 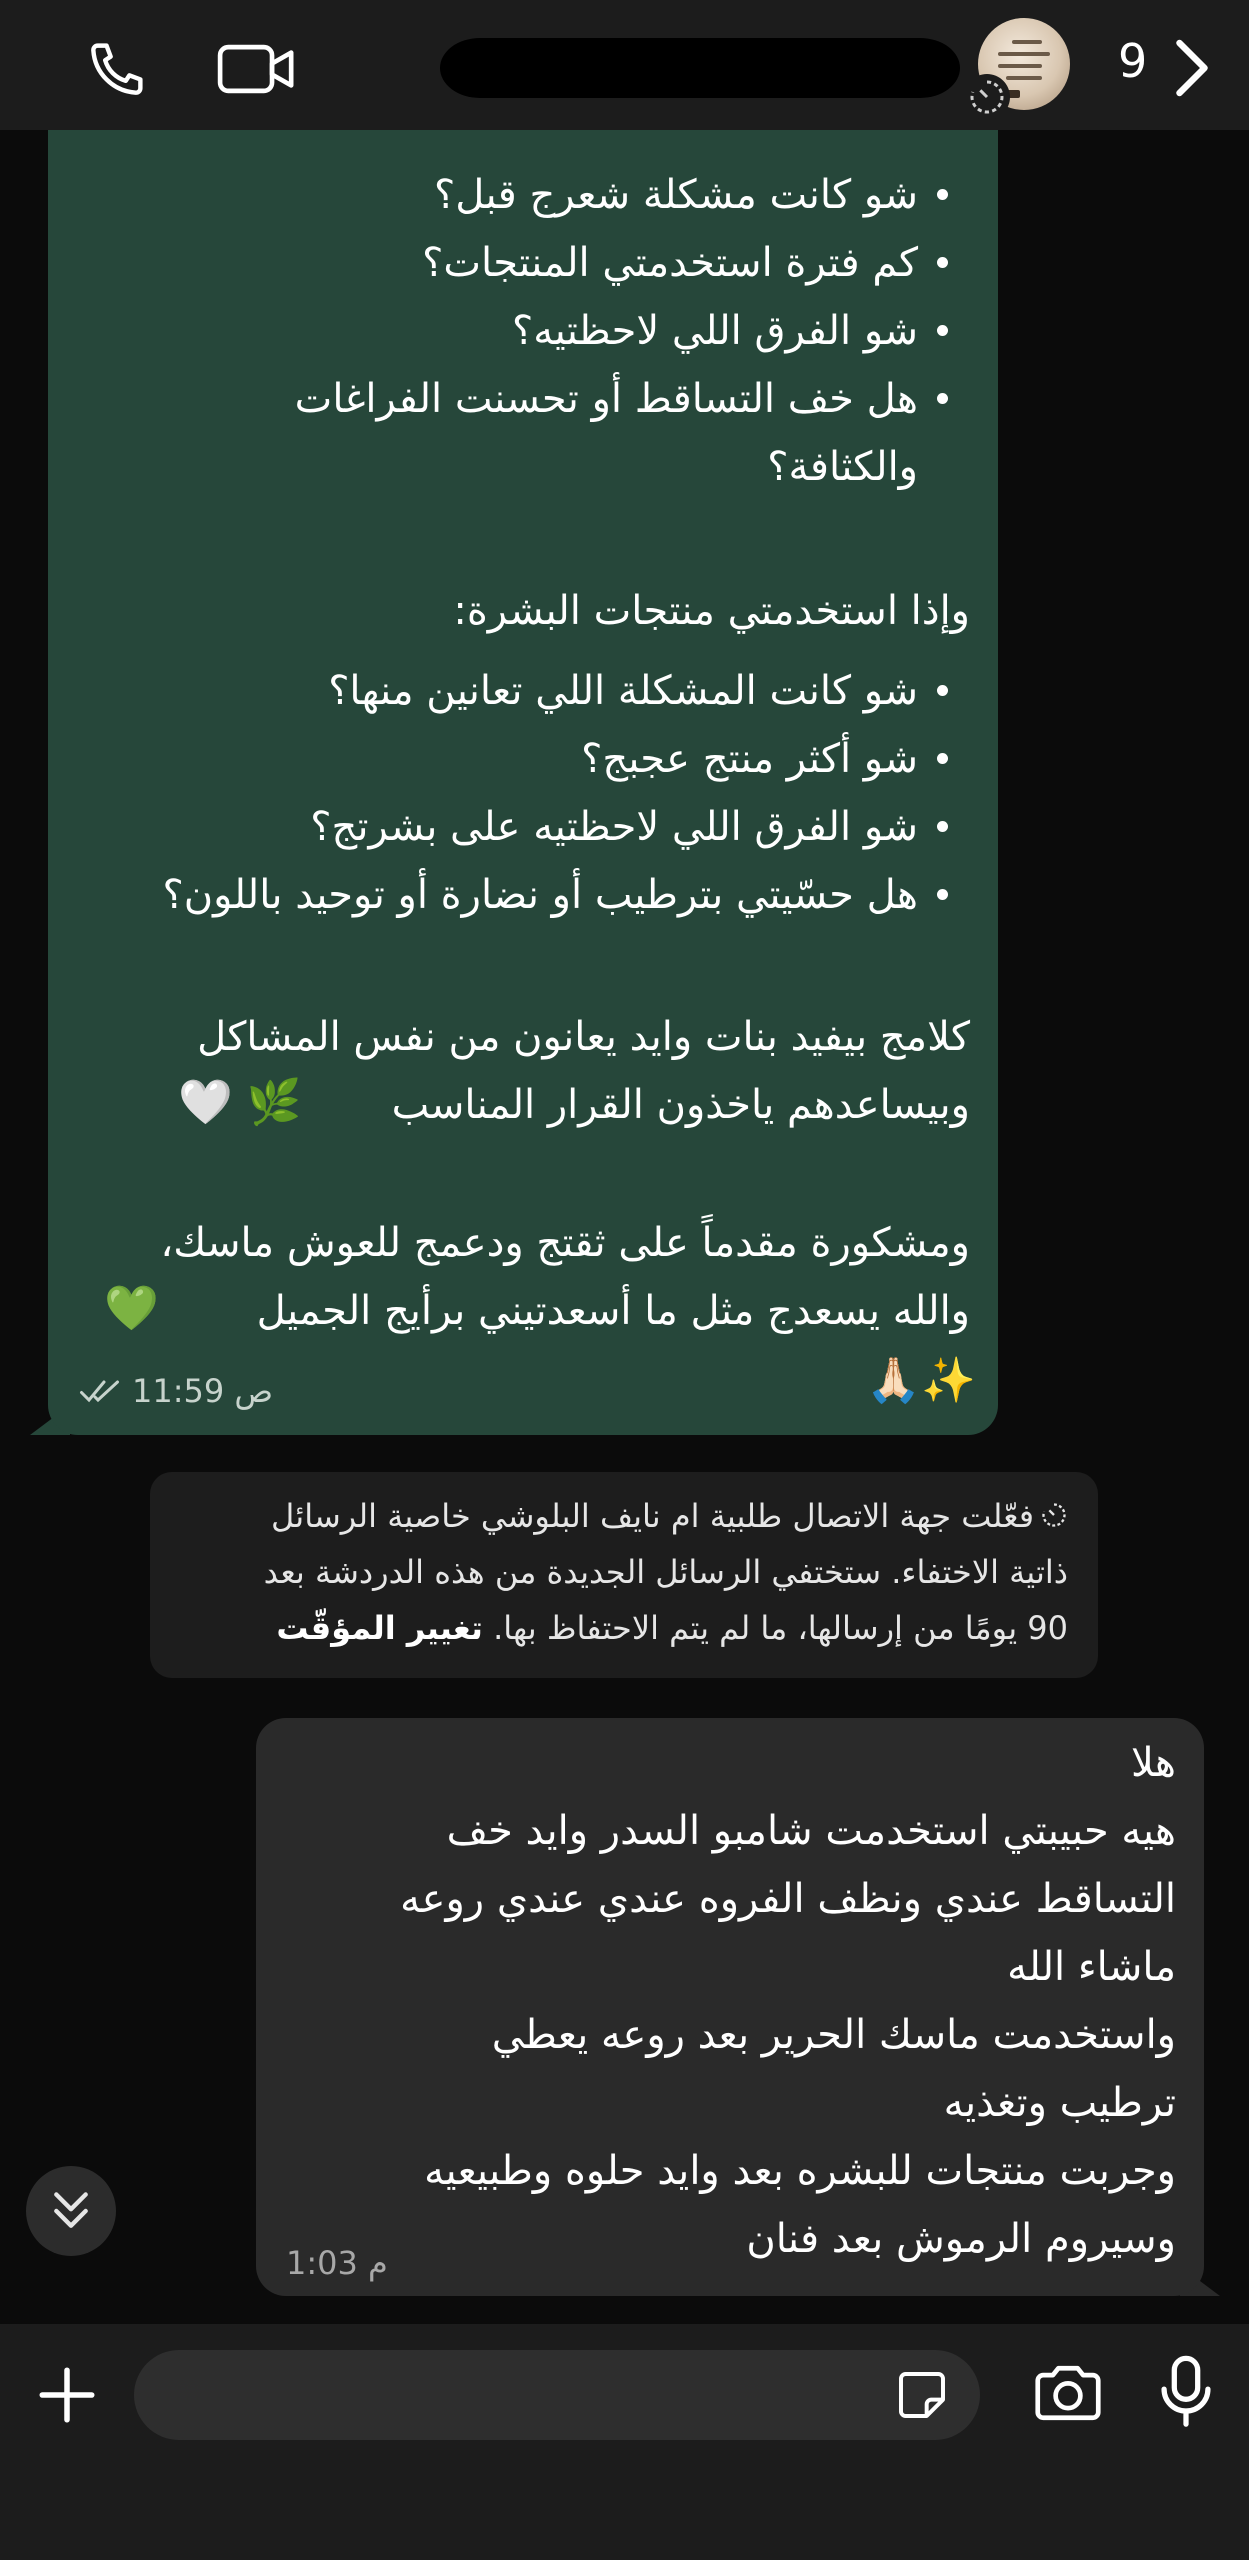 What do you see at coordinates (131, 1308) in the screenshot?
I see `emoji: 💚` at bounding box center [131, 1308].